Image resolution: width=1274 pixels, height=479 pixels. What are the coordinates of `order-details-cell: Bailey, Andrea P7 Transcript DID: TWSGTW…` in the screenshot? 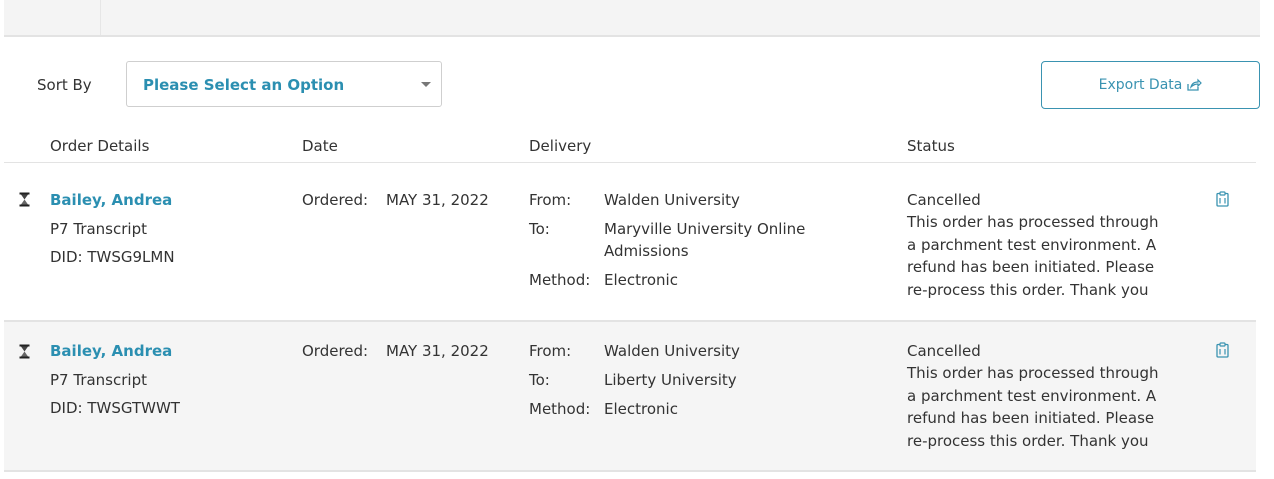 It's located at (115, 379).